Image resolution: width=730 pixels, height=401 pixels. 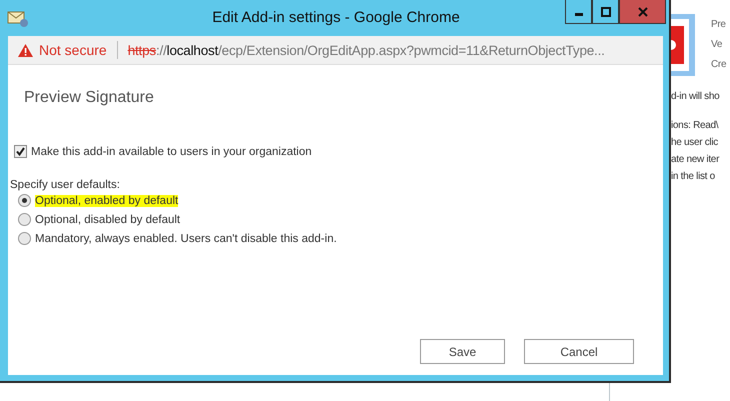 I want to click on minimize-button, so click(x=578, y=12).